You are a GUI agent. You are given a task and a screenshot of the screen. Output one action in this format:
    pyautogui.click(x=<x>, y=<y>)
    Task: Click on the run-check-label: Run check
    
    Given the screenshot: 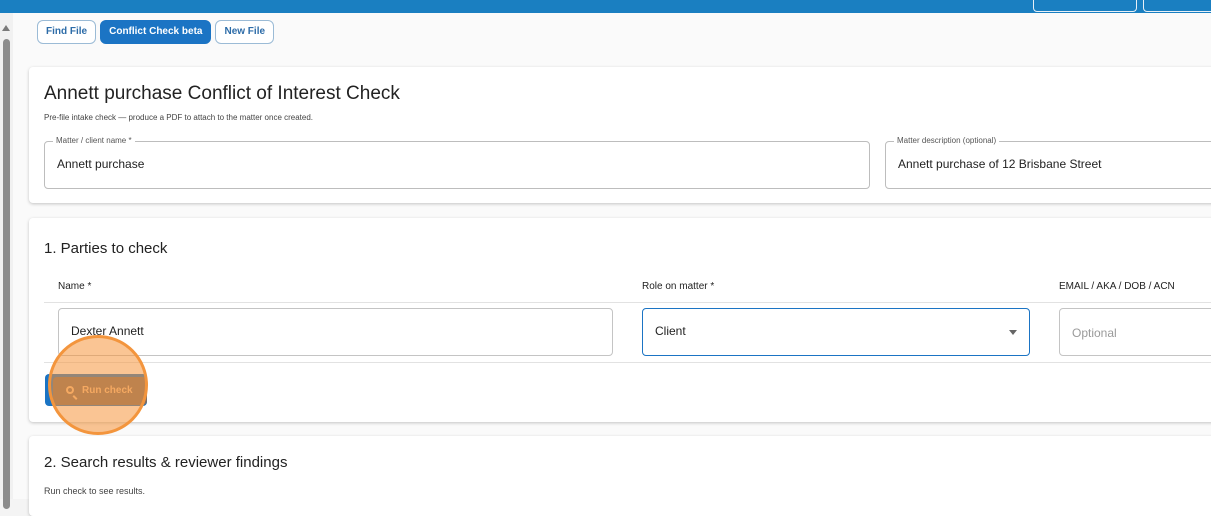 What is the action you would take?
    pyautogui.click(x=107, y=390)
    